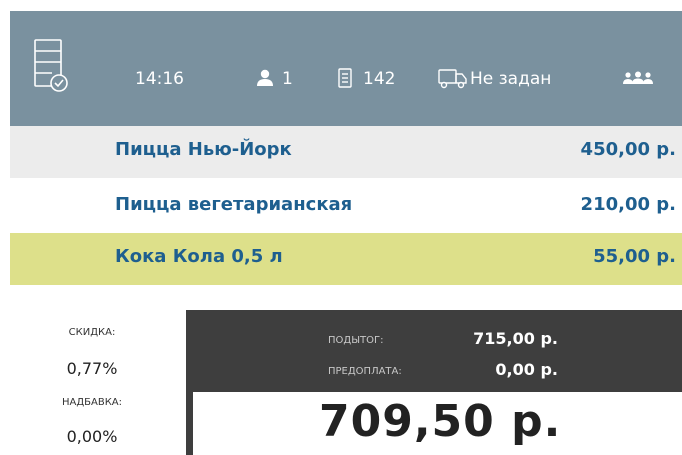  I want to click on person-icon, so click(265, 77).